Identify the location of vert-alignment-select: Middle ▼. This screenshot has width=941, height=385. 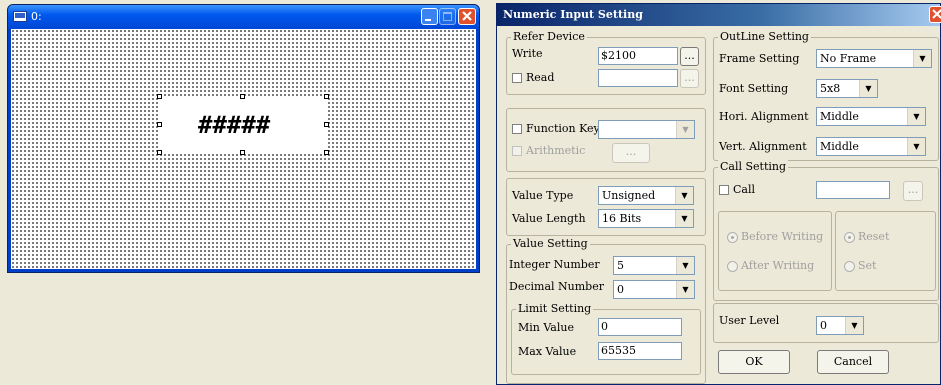
(871, 146).